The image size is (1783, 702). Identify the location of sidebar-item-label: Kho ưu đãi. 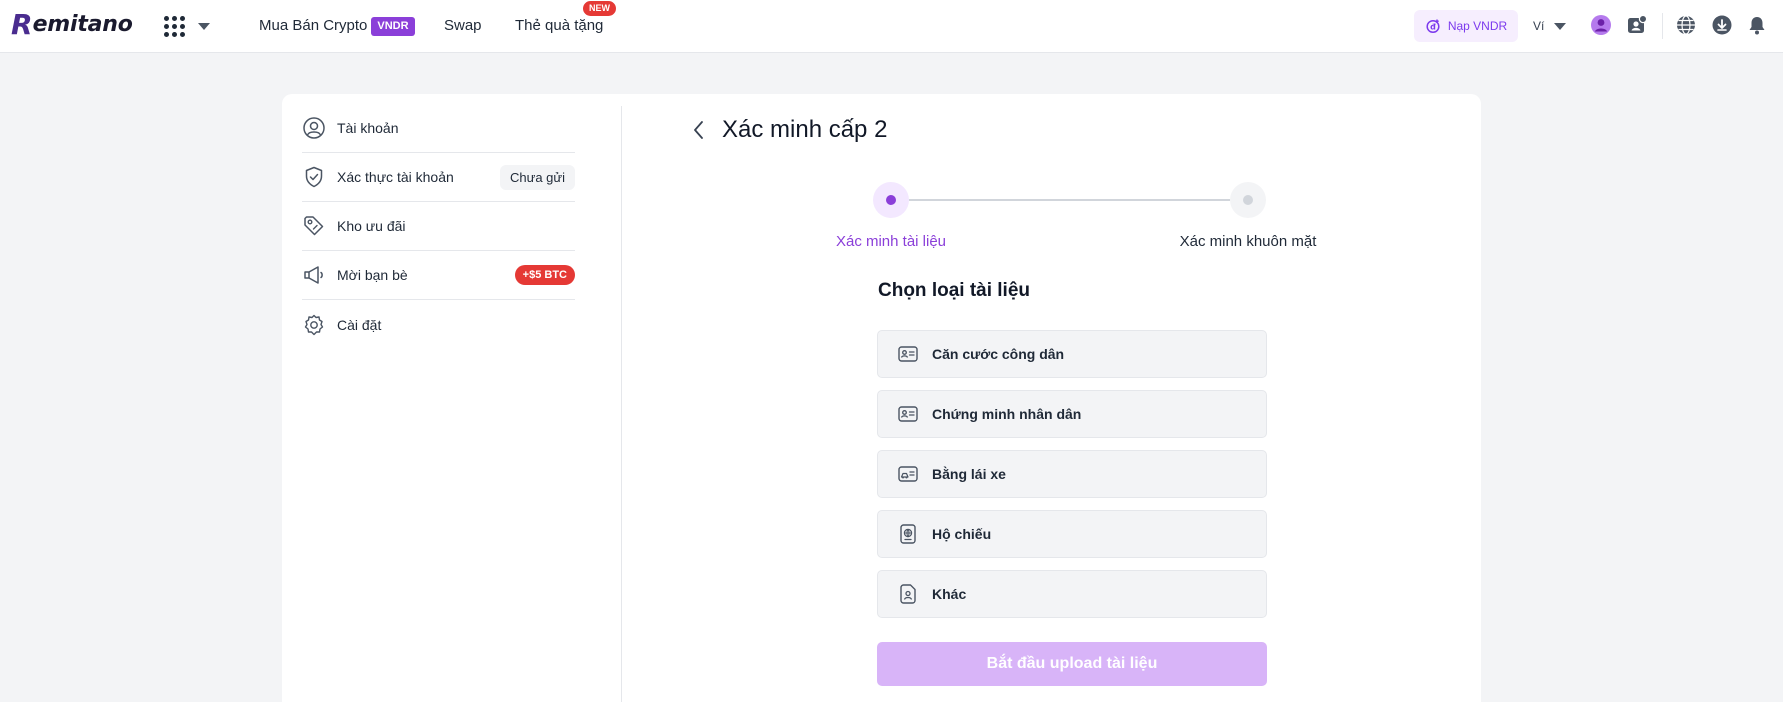
(371, 226).